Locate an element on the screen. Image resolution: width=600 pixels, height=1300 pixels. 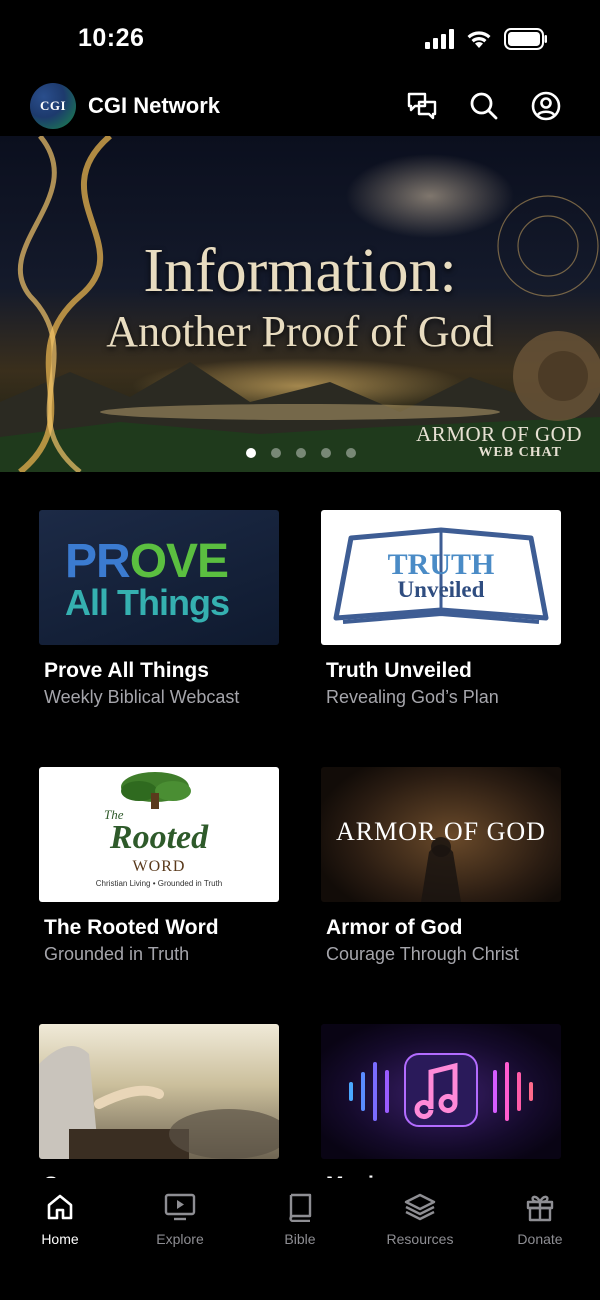
profile-button is located at coordinates (546, 106).